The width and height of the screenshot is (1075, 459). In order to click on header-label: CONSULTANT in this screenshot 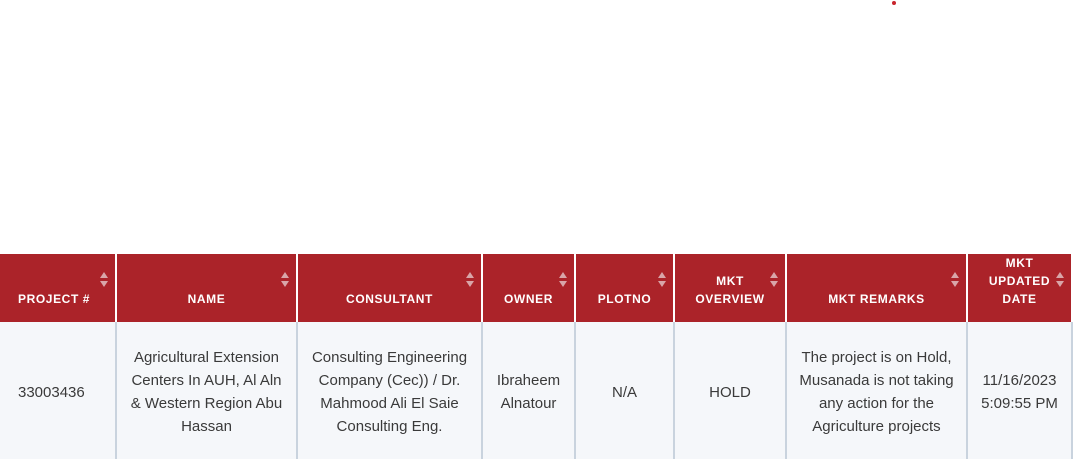, I will do `click(389, 299)`.